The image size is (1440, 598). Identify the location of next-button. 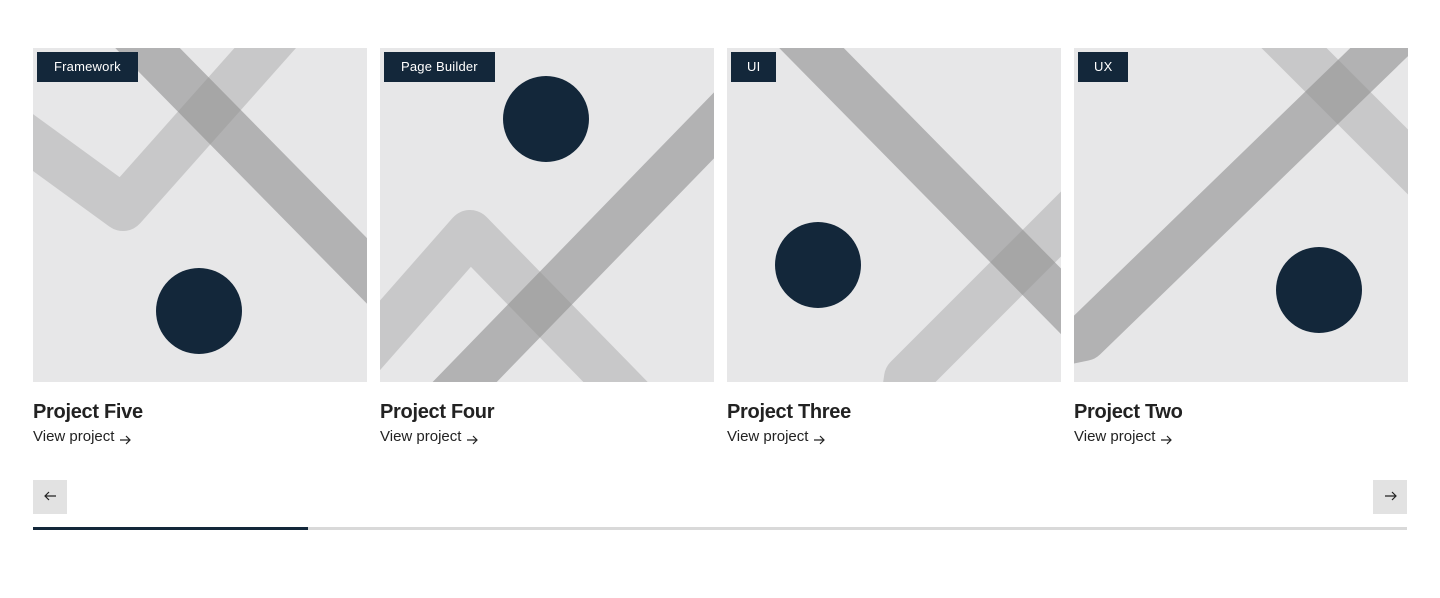
(1390, 497).